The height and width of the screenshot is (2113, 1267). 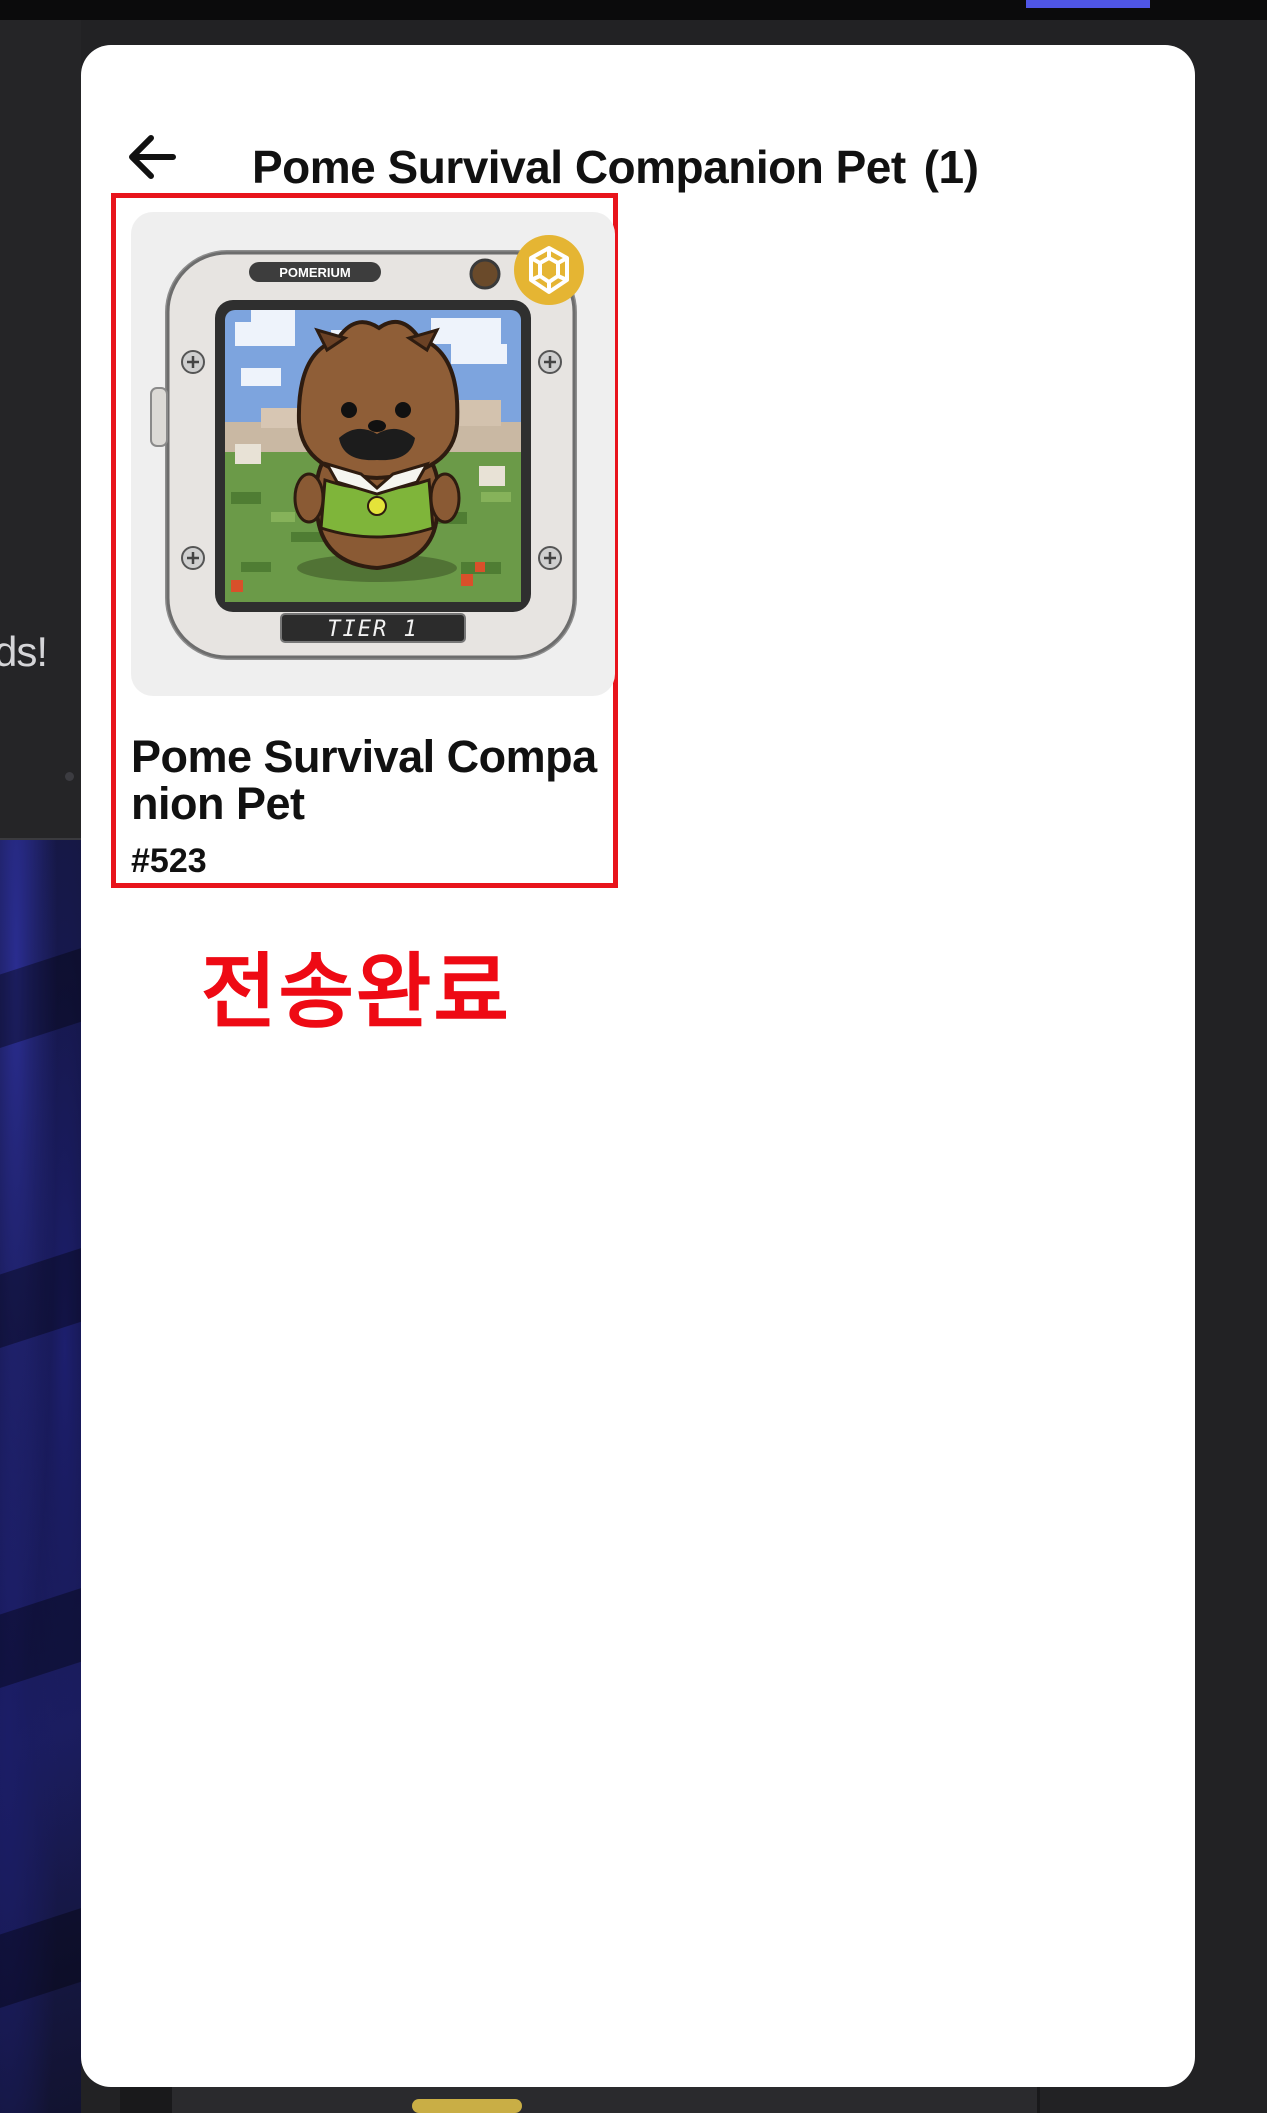 I want to click on top-bar-accent, so click(x=1088, y=4).